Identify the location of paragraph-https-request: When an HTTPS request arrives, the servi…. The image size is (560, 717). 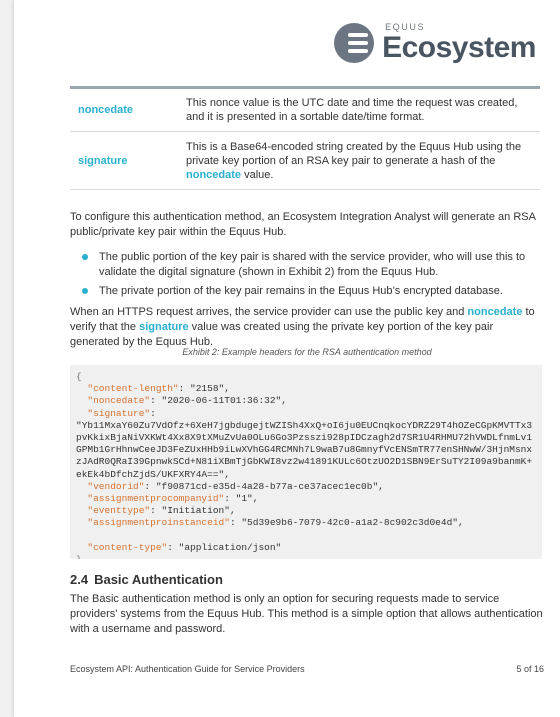
(302, 327).